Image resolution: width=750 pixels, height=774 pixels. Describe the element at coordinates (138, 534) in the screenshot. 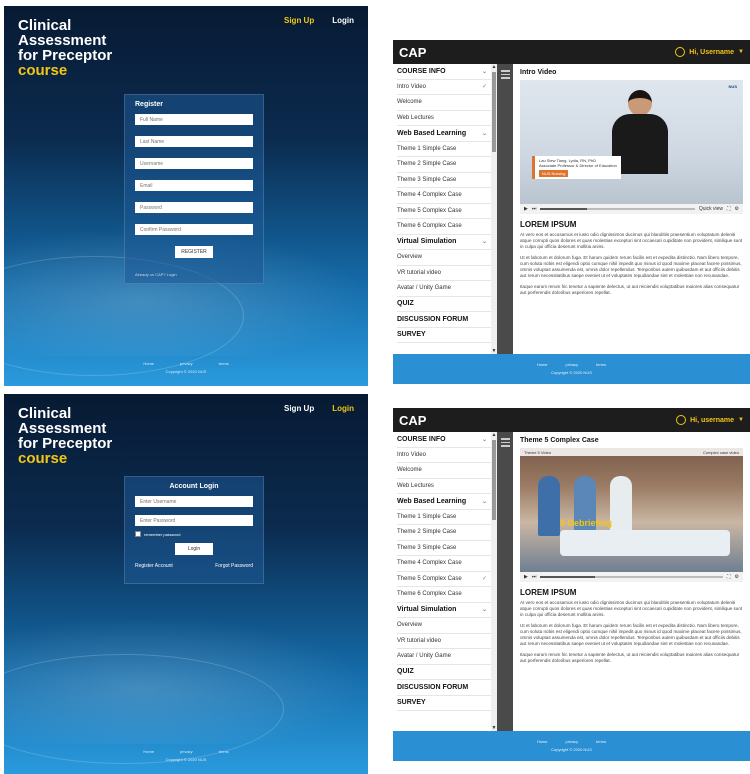

I see `remember-checkbox` at that location.